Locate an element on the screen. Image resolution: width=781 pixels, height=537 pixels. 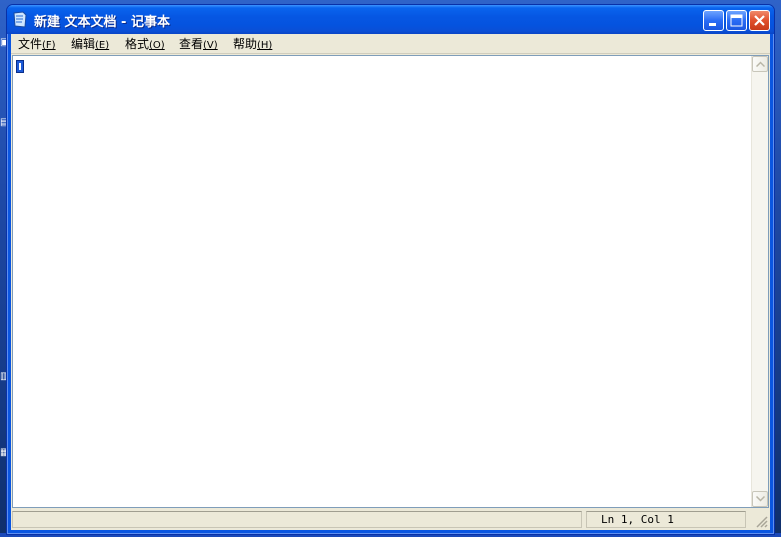
arrow-up-icon is located at coordinates (760, 64).